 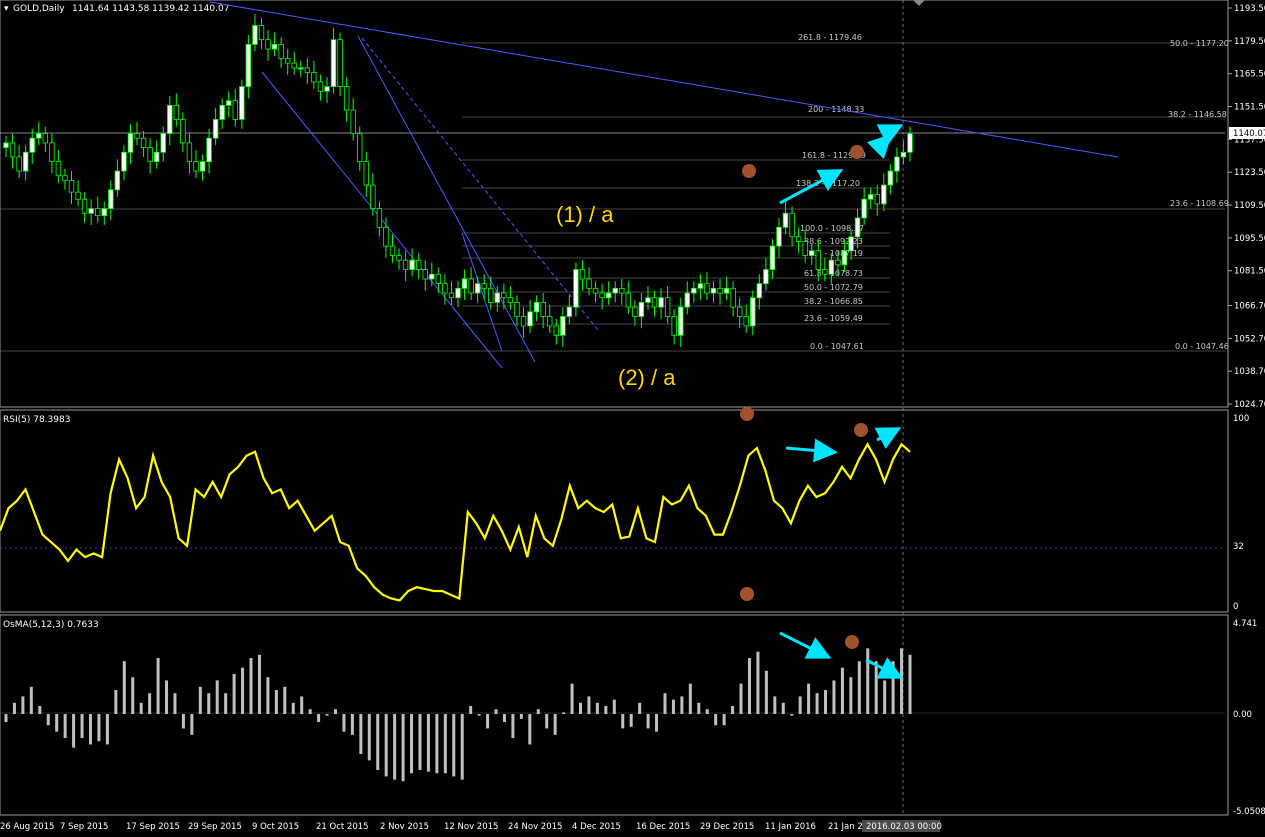 I want to click on time-tick-label: 2 Nov 2015, so click(x=404, y=827).